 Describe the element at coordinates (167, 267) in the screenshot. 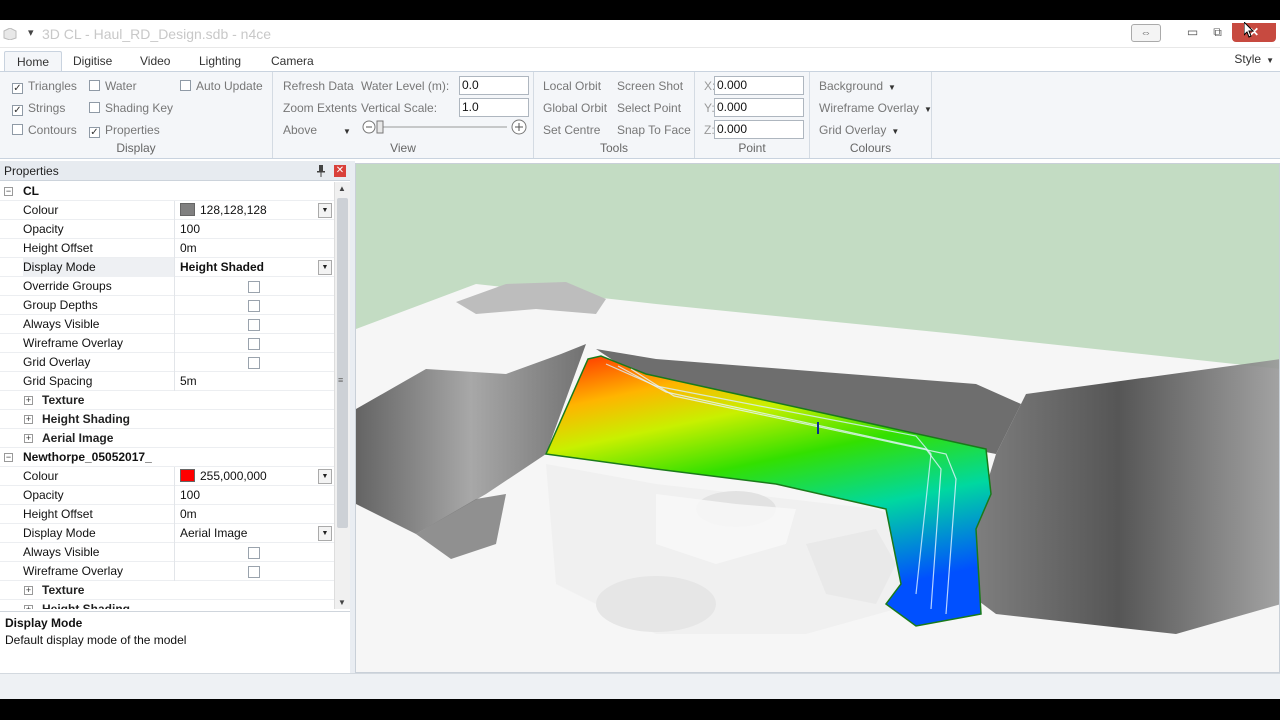

I see `property-row-display-mode: Display Mode Height Shaded ▼` at that location.